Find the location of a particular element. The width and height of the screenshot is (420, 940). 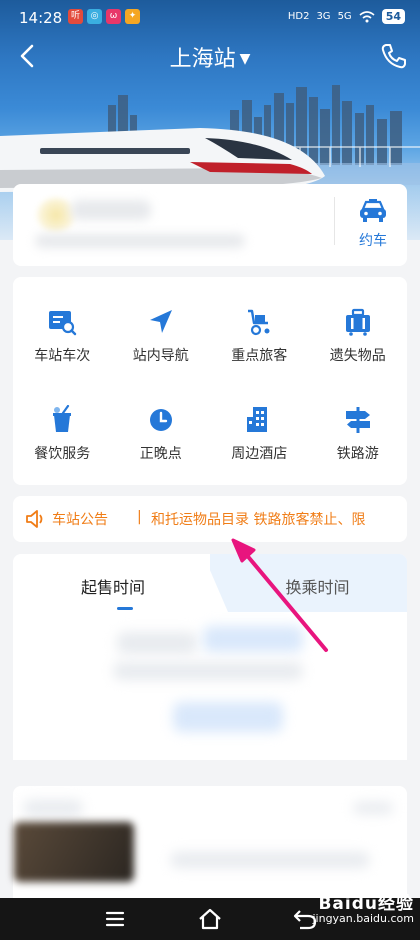

menu-label: 站内导航 is located at coordinates (160, 356).